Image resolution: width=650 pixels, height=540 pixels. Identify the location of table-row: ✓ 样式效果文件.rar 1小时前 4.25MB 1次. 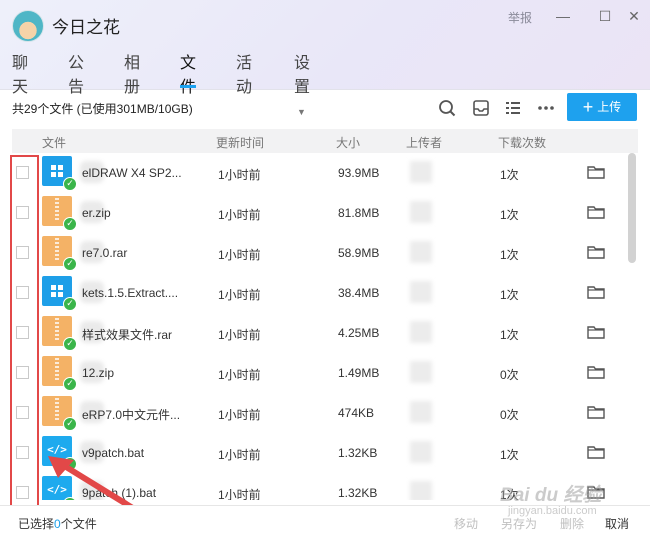
(313, 333).